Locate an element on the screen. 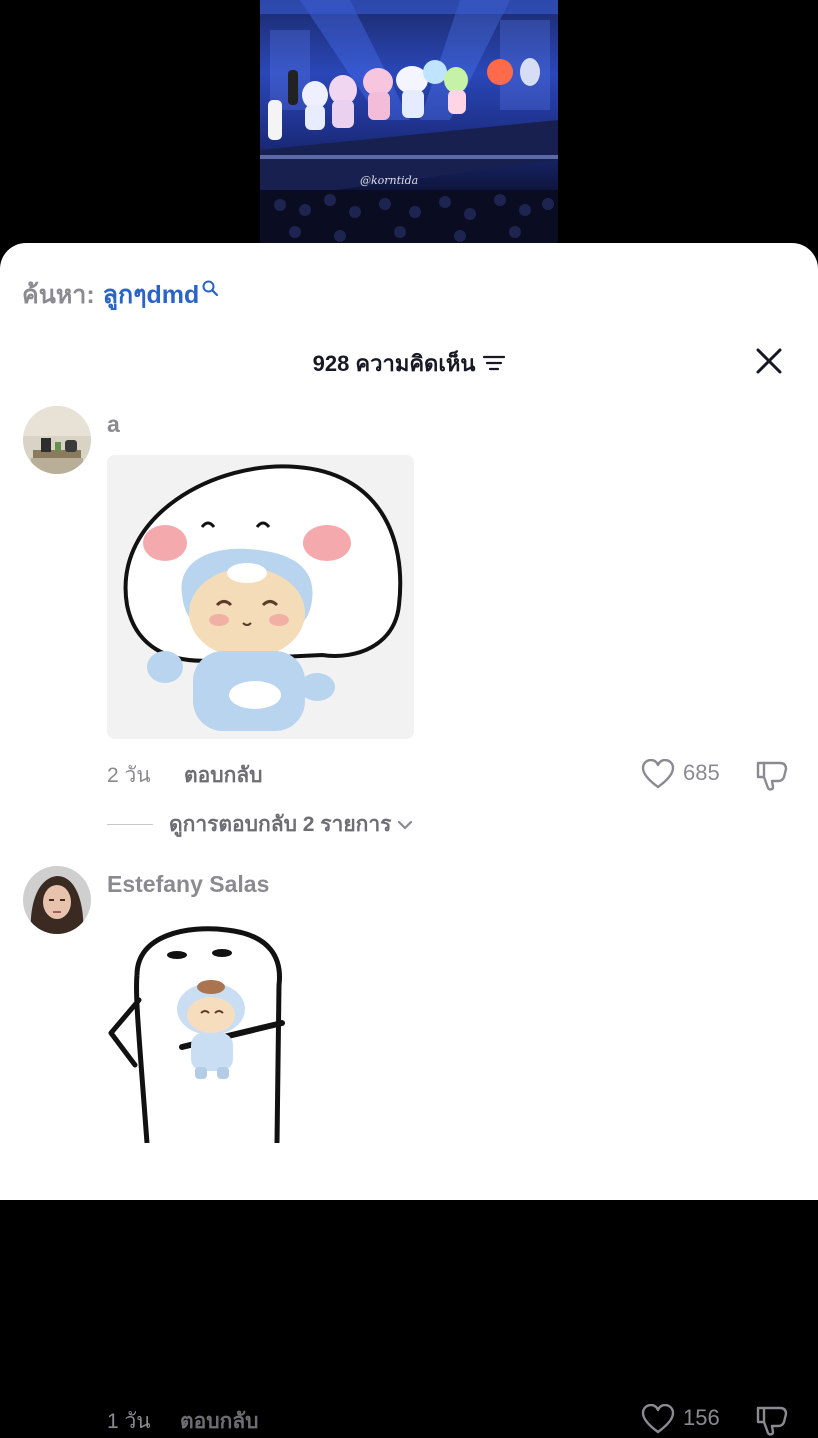 This screenshot has width=818, height=1438. like-count: 685 is located at coordinates (701, 772).